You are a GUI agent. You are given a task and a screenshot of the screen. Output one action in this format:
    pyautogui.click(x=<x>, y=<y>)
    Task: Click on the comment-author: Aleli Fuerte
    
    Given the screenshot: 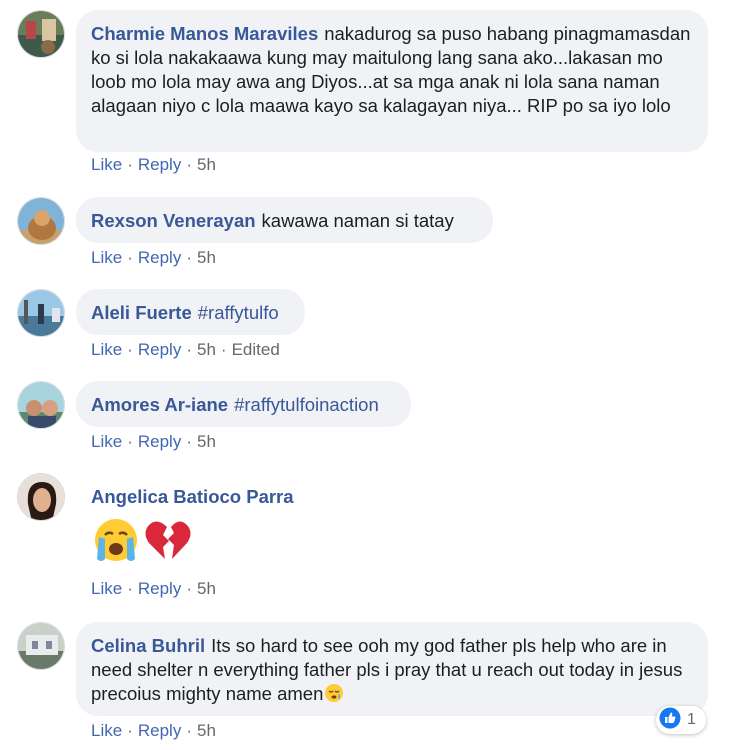 What is the action you would take?
    pyautogui.click(x=141, y=312)
    